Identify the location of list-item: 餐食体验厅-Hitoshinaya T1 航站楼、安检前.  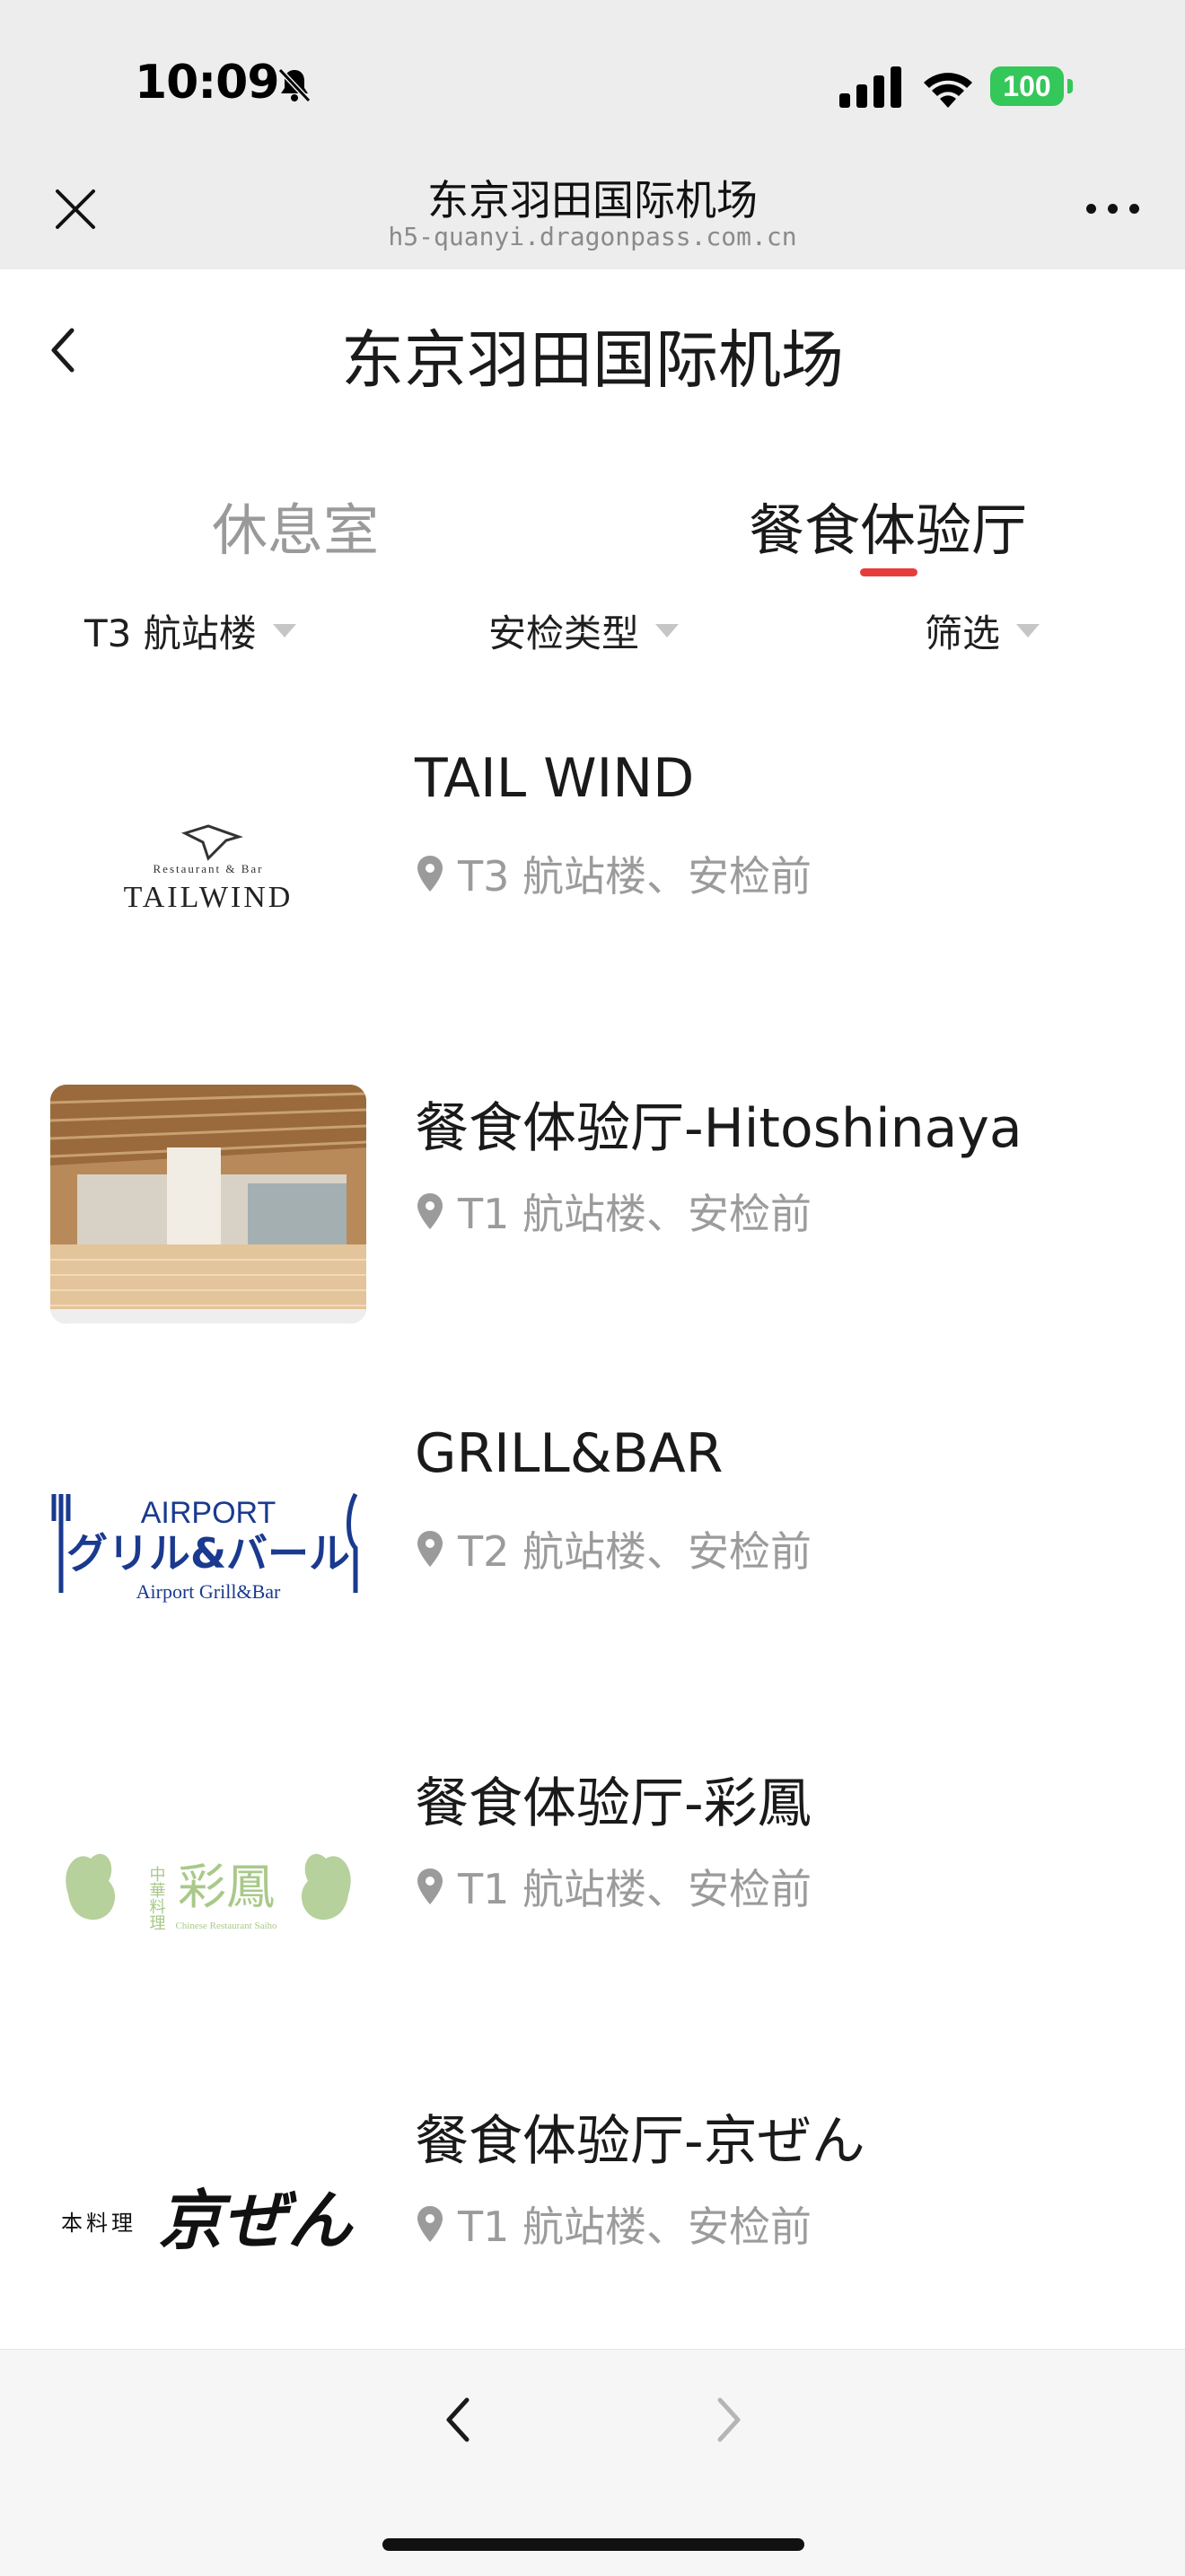
(592, 1207).